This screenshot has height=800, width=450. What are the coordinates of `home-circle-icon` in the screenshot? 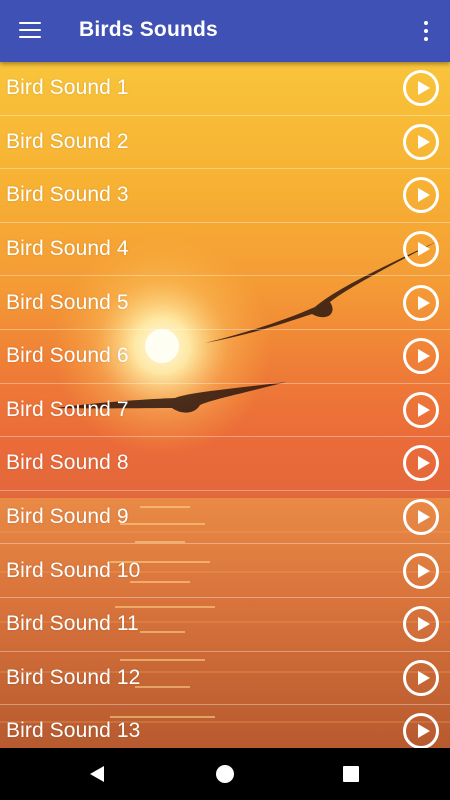 It's located at (225, 774).